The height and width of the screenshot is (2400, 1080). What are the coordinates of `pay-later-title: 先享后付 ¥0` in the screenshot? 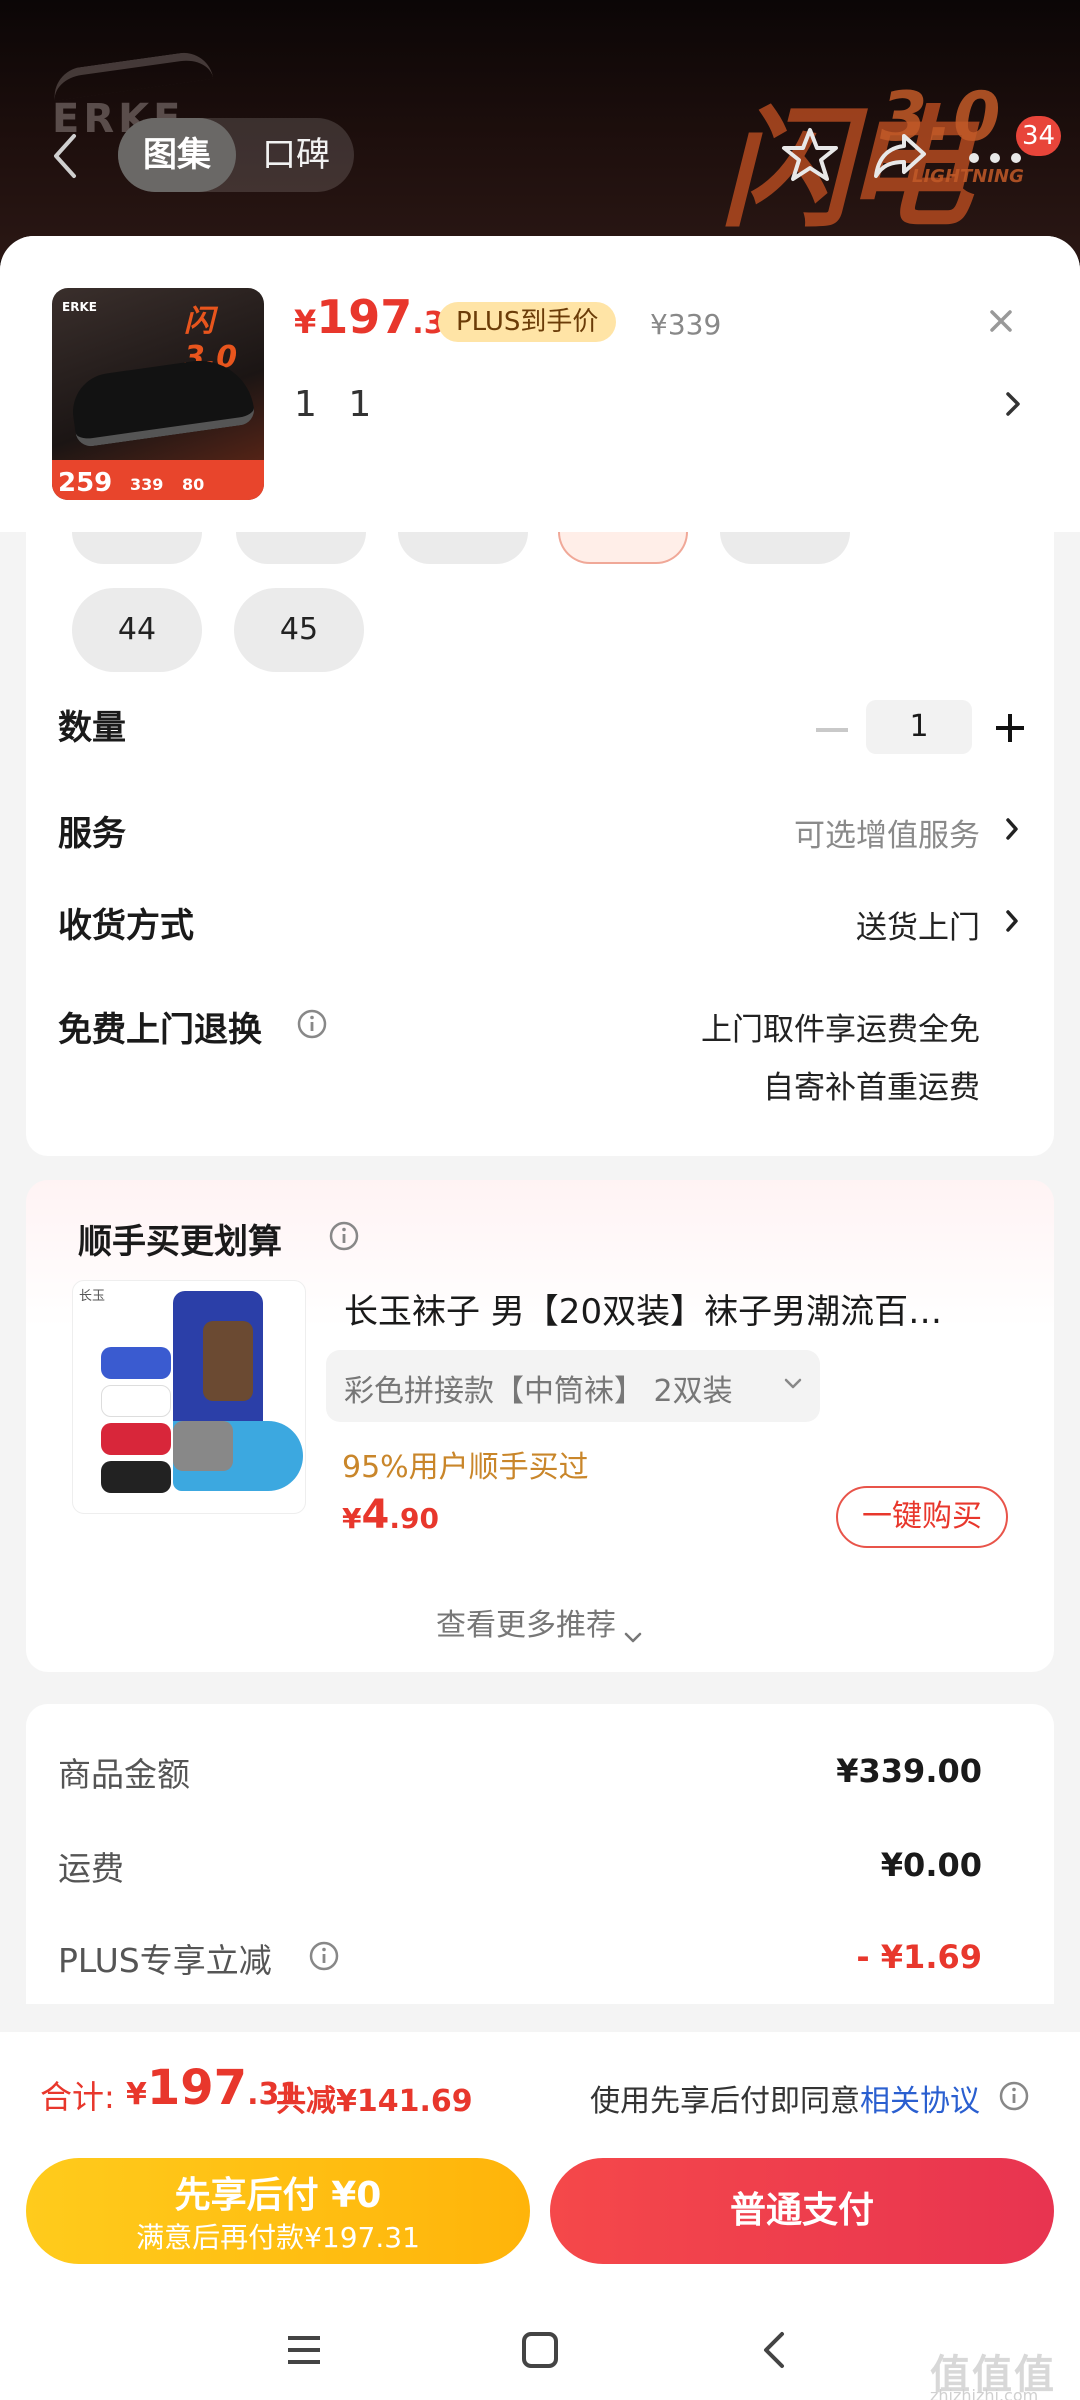 It's located at (278, 2195).